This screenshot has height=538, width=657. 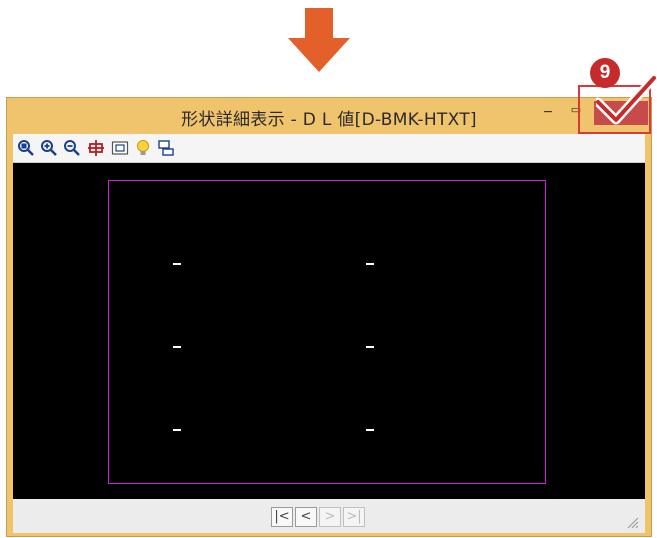 I want to click on previous-page-button: <, so click(x=306, y=517).